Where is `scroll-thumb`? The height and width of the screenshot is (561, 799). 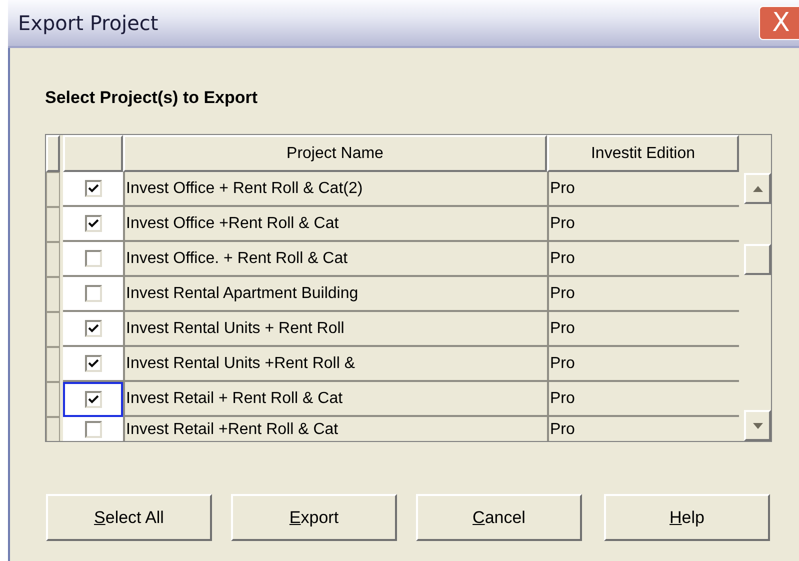 scroll-thumb is located at coordinates (757, 259).